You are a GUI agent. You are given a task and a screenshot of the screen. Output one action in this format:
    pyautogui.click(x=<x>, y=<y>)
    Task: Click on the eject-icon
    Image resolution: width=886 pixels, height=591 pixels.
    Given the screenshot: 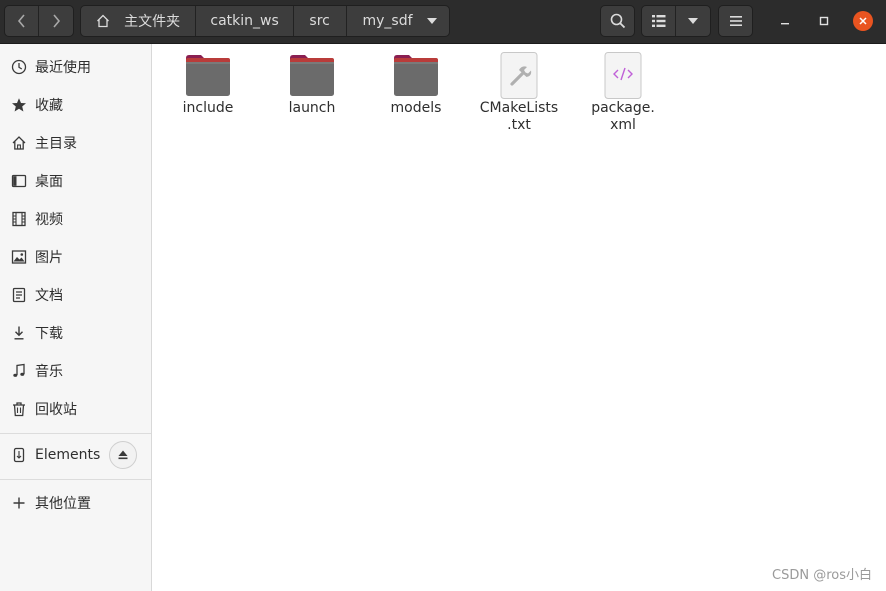 What is the action you would take?
    pyautogui.click(x=123, y=455)
    